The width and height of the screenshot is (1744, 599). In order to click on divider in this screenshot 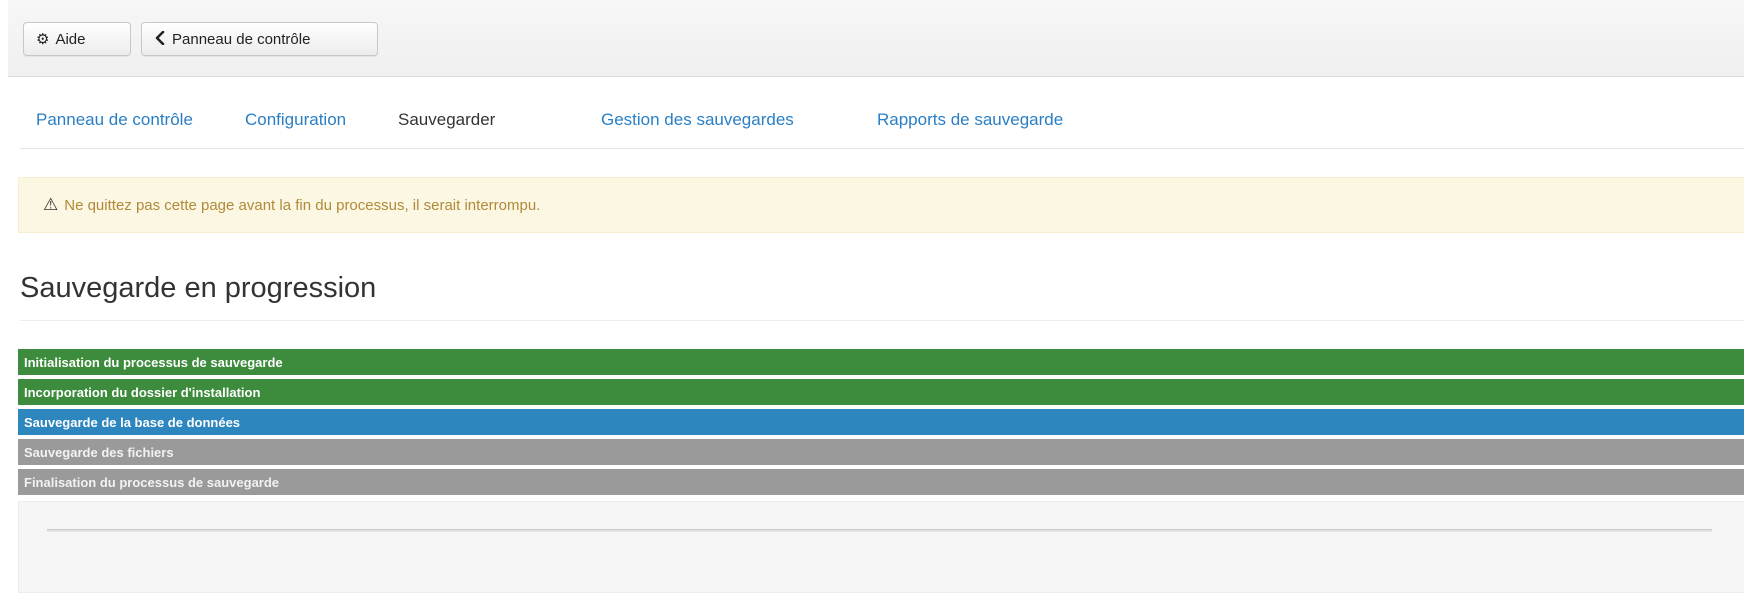, I will do `click(882, 320)`.